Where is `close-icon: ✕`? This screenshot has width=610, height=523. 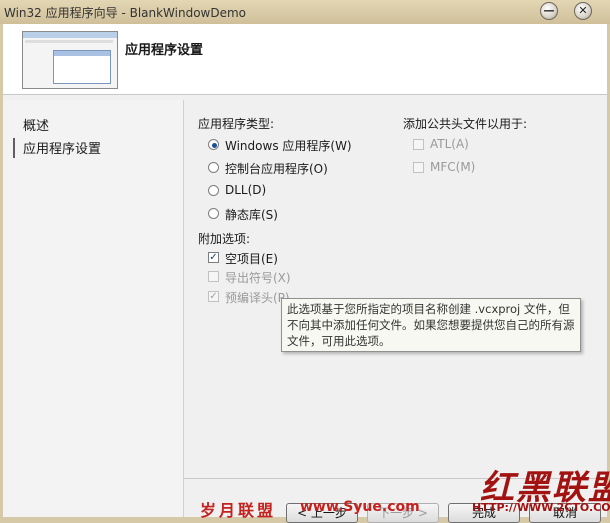
close-icon: ✕ is located at coordinates (583, 10).